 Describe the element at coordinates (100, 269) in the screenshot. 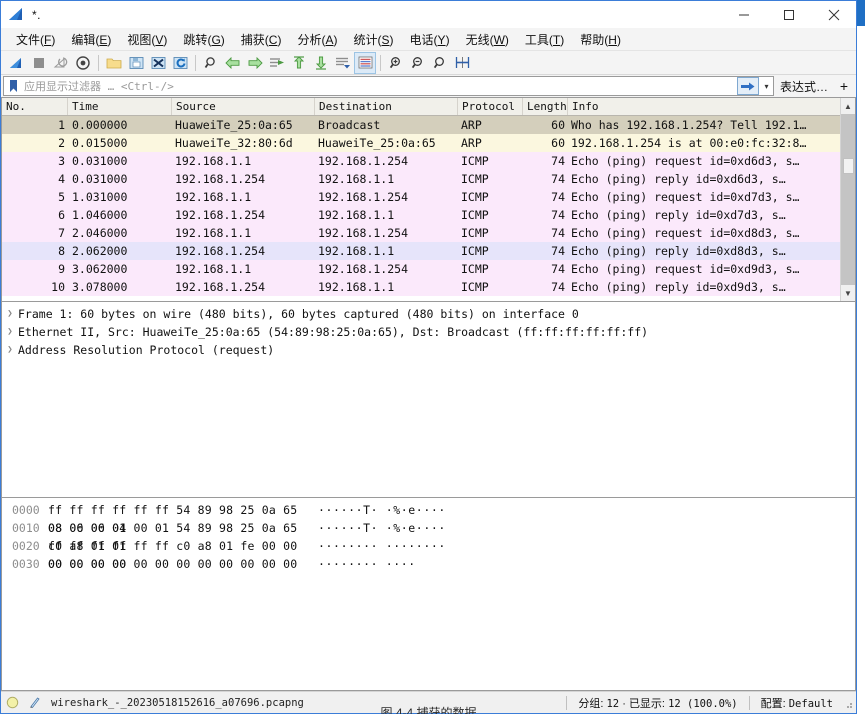

I see `packet-time: 3.062000` at that location.